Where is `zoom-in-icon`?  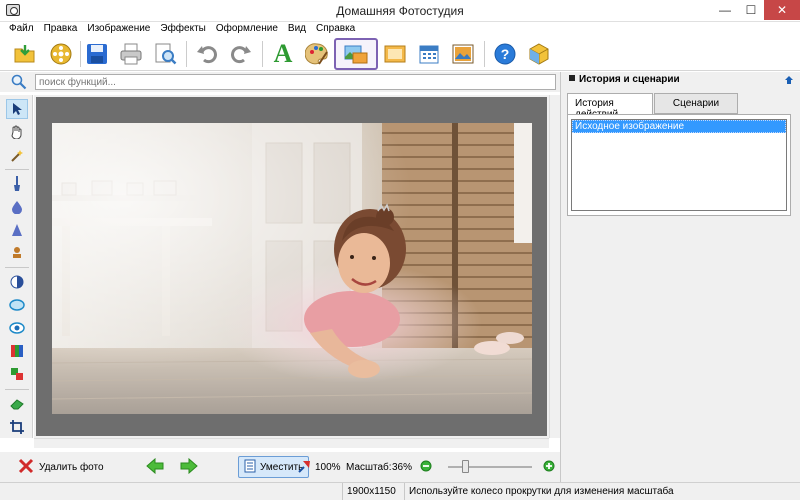
zoom-in-icon is located at coordinates (549, 467).